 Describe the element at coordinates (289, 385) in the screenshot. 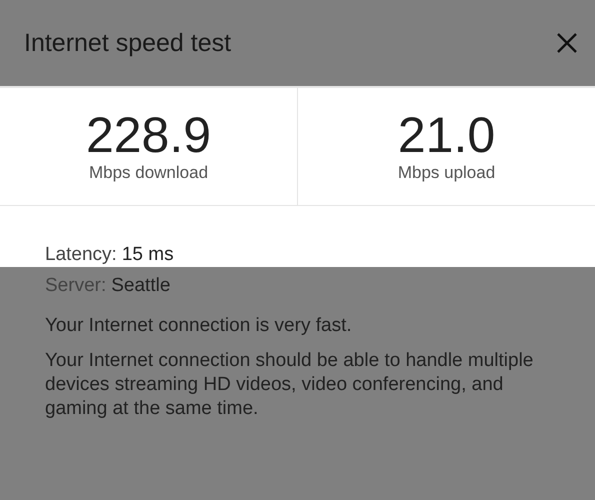

I see `summary-text: Your Internet connection should be able to handle multiple devices streaming HD videos, video conferencing, and gaming at the same time.` at that location.